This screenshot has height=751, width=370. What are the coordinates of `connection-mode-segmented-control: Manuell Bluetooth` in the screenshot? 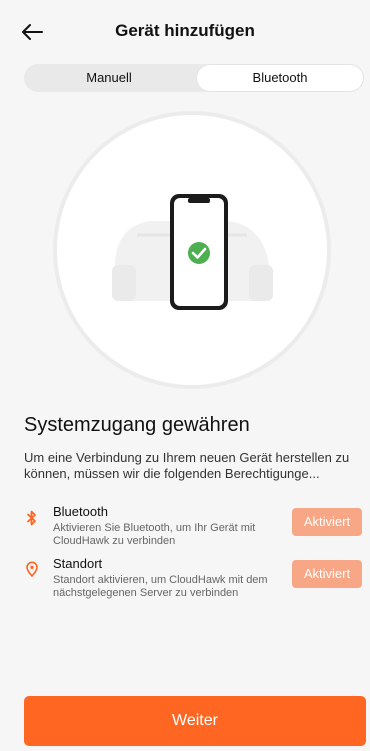 It's located at (194, 78).